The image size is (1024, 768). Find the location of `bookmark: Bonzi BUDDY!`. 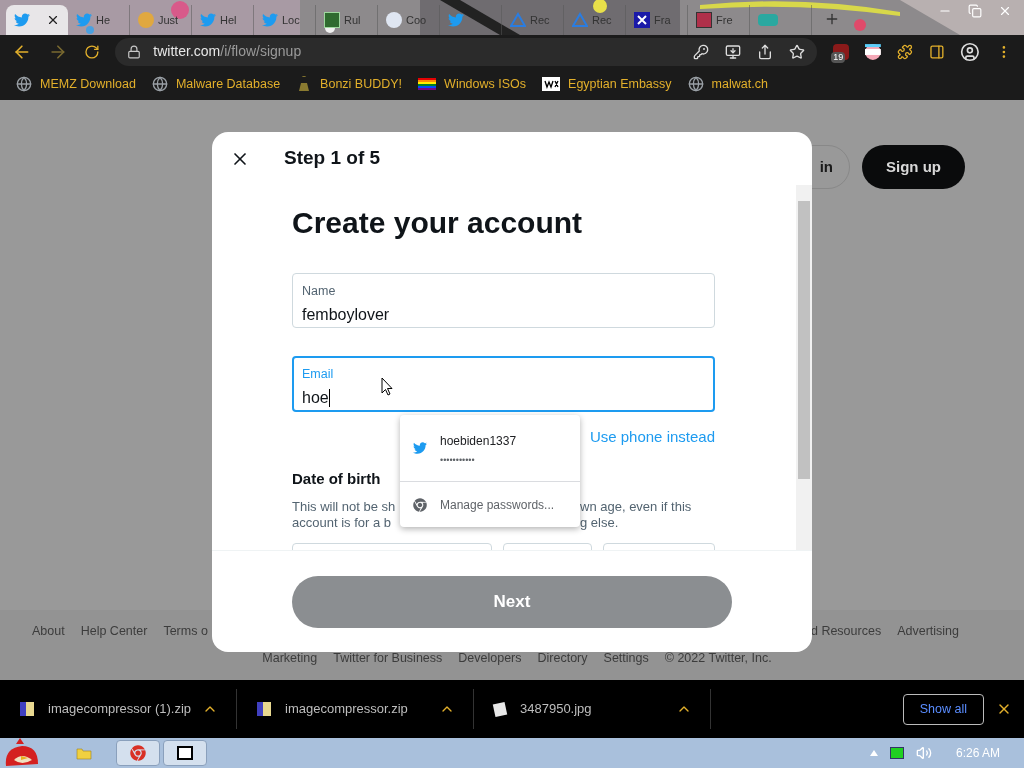

bookmark: Bonzi BUDDY! is located at coordinates (349, 84).